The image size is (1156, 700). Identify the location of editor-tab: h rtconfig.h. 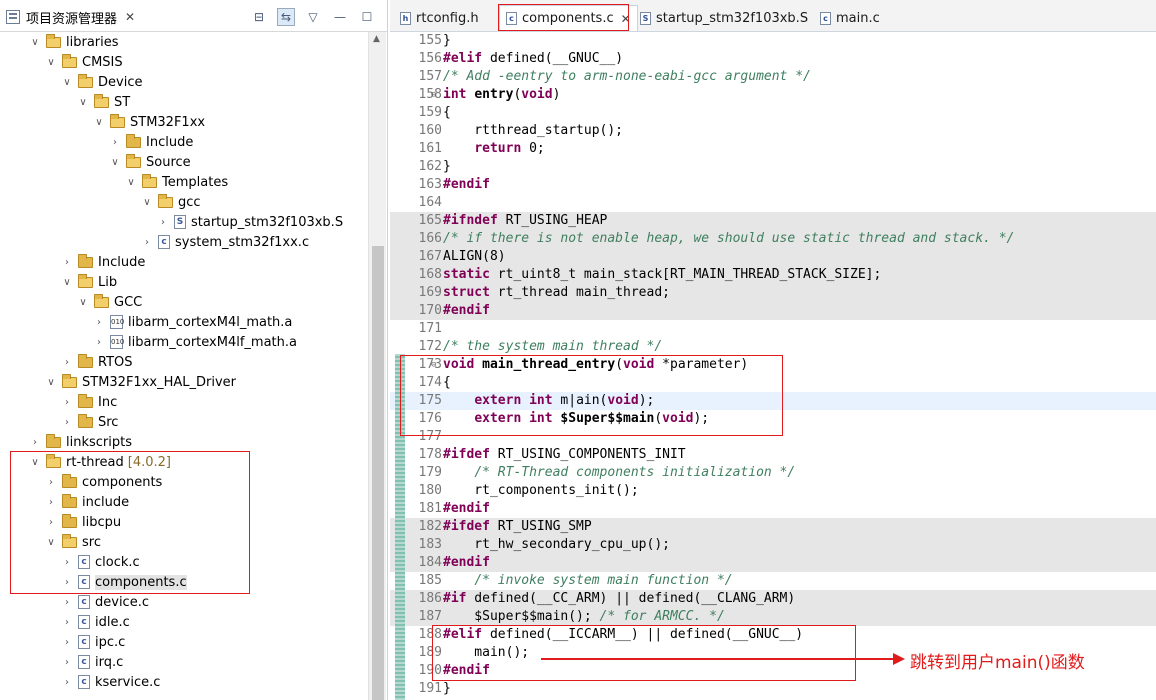
(439, 18).